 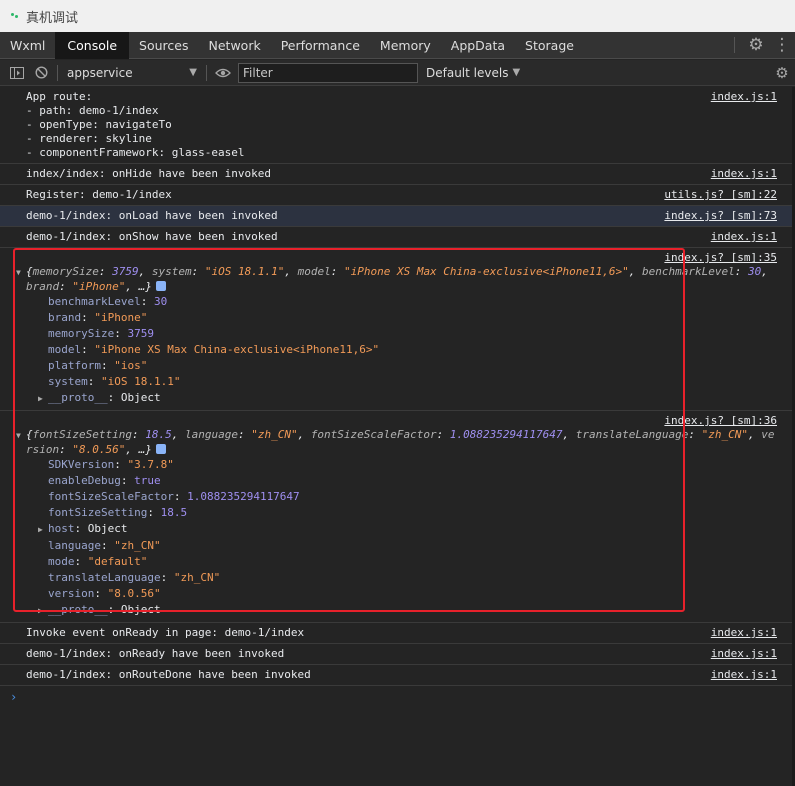 I want to click on summary-token: 30, so click(x=754, y=271).